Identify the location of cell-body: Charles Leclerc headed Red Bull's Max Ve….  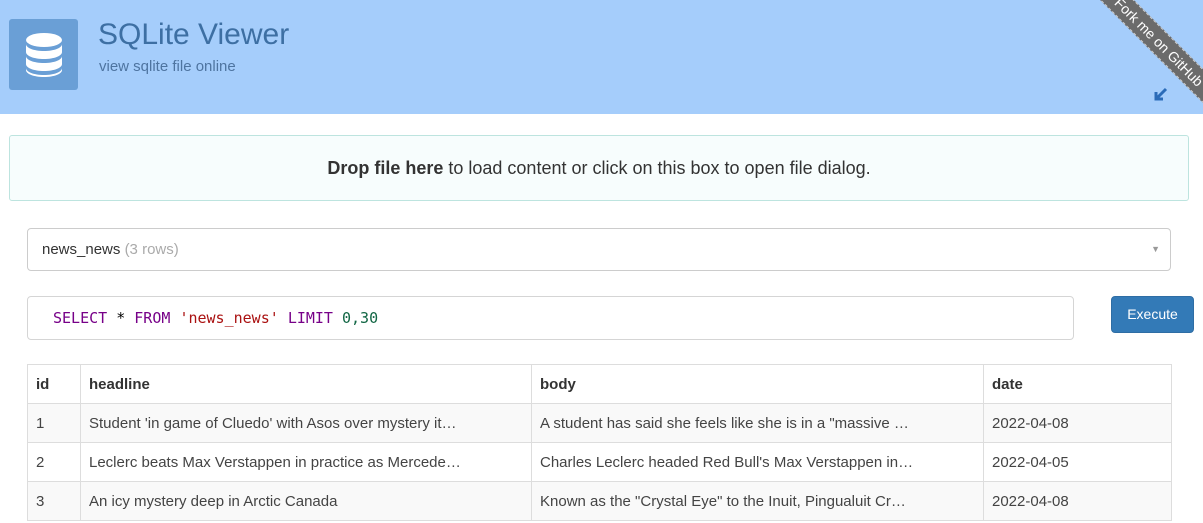
(757, 462).